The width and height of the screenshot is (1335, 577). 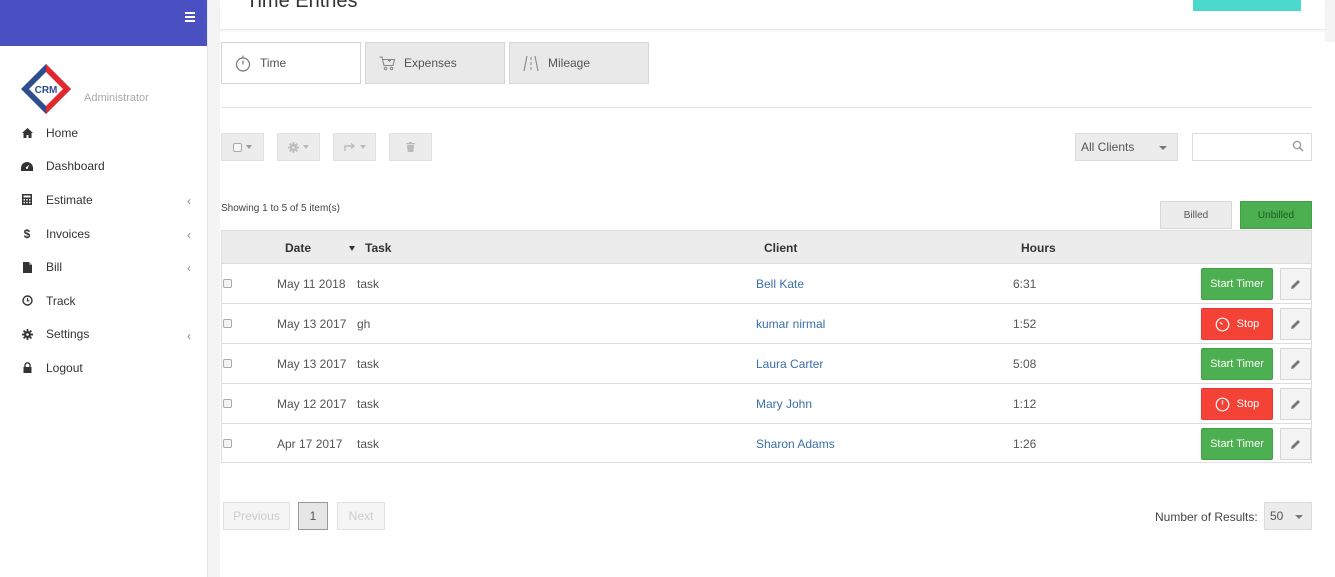 What do you see at coordinates (531, 63) in the screenshot?
I see `road-icon` at bounding box center [531, 63].